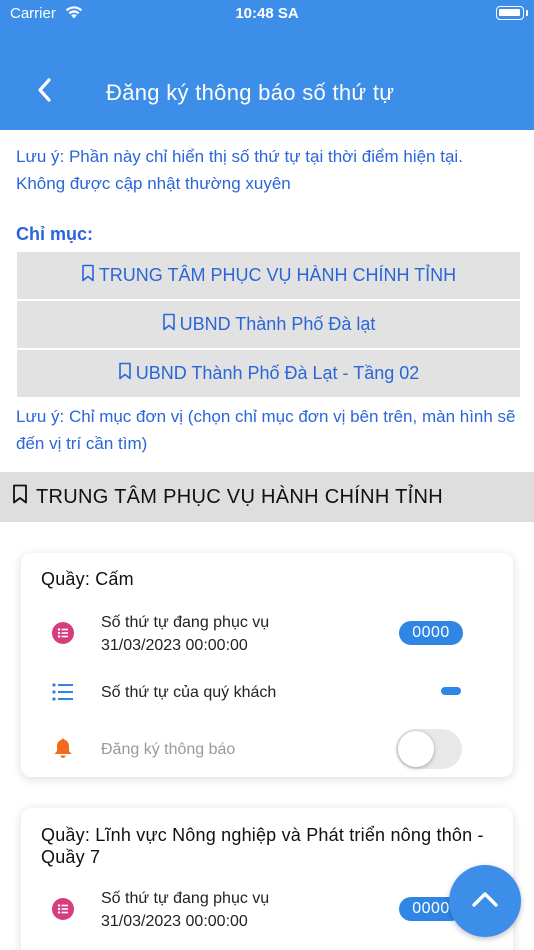 The image size is (534, 950). Describe the element at coordinates (451, 691) in the screenshot. I see `customer-number-badge` at that location.